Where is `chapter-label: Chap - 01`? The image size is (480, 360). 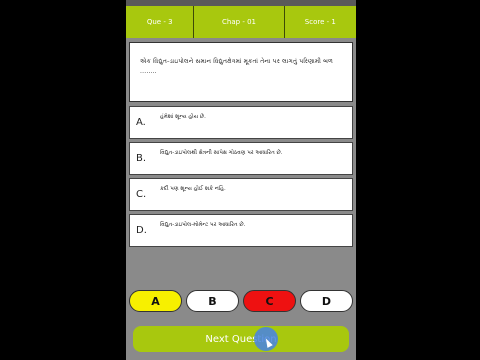 chapter-label: Chap - 01 is located at coordinates (239, 22).